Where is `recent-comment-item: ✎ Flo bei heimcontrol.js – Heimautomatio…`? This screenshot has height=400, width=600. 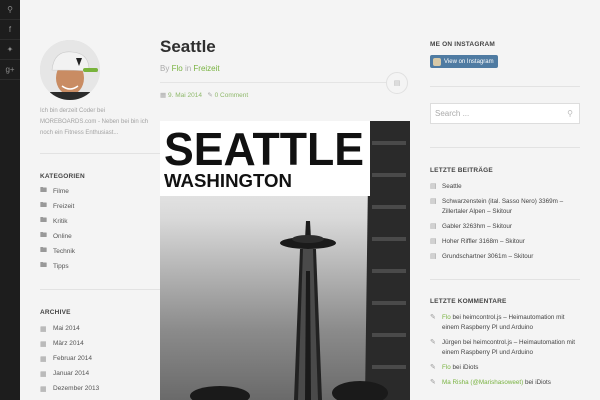 recent-comment-item: ✎ Flo bei heimcontrol.js – Heimautomatio… is located at coordinates (497, 322).